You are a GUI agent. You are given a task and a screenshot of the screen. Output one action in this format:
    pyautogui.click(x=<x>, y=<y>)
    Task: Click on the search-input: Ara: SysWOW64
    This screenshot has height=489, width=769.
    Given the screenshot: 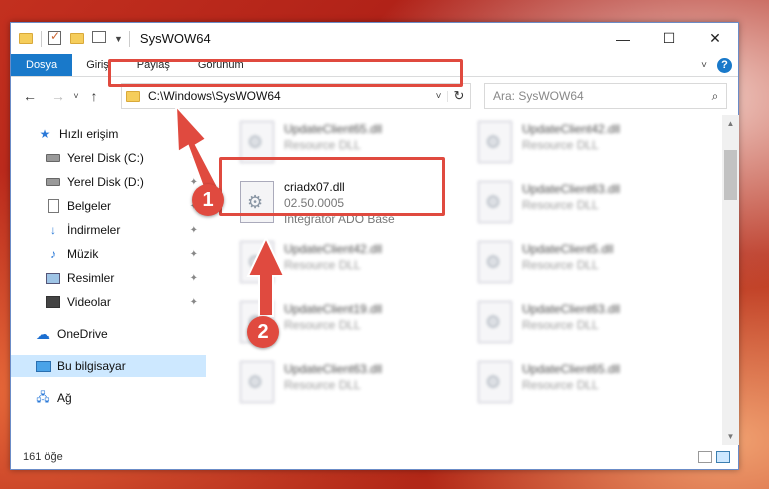 What is the action you would take?
    pyautogui.click(x=598, y=96)
    